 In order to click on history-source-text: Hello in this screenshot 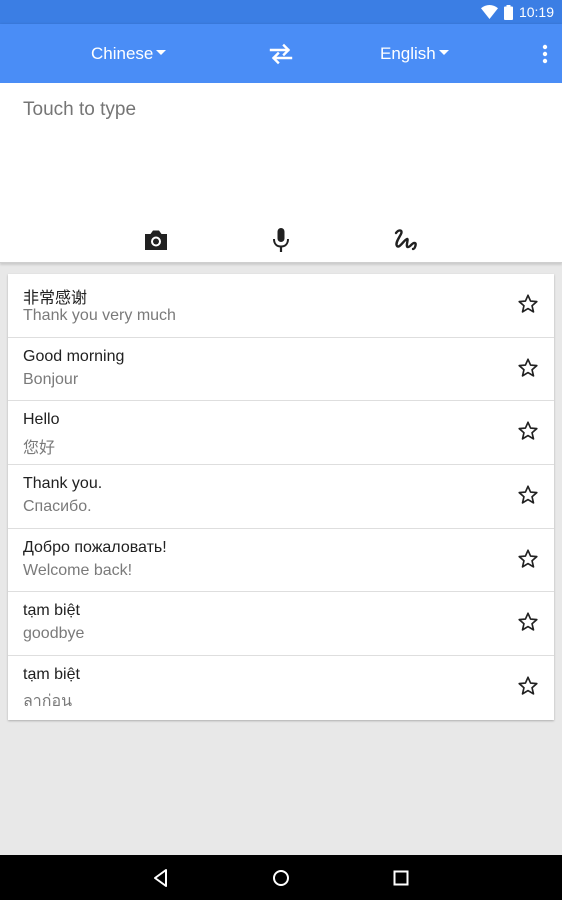, I will do `click(41, 420)`.